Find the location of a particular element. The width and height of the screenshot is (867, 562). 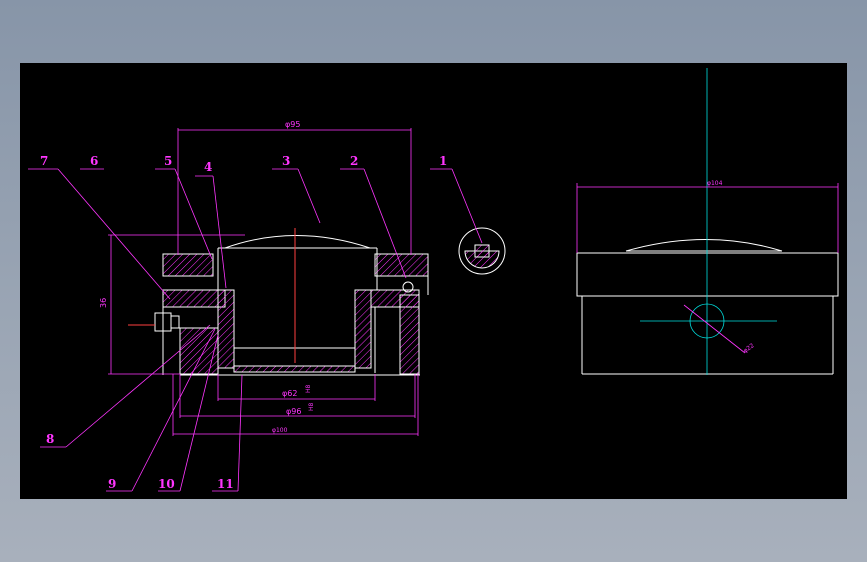

side-dimension-lines is located at coordinates (707, 268).